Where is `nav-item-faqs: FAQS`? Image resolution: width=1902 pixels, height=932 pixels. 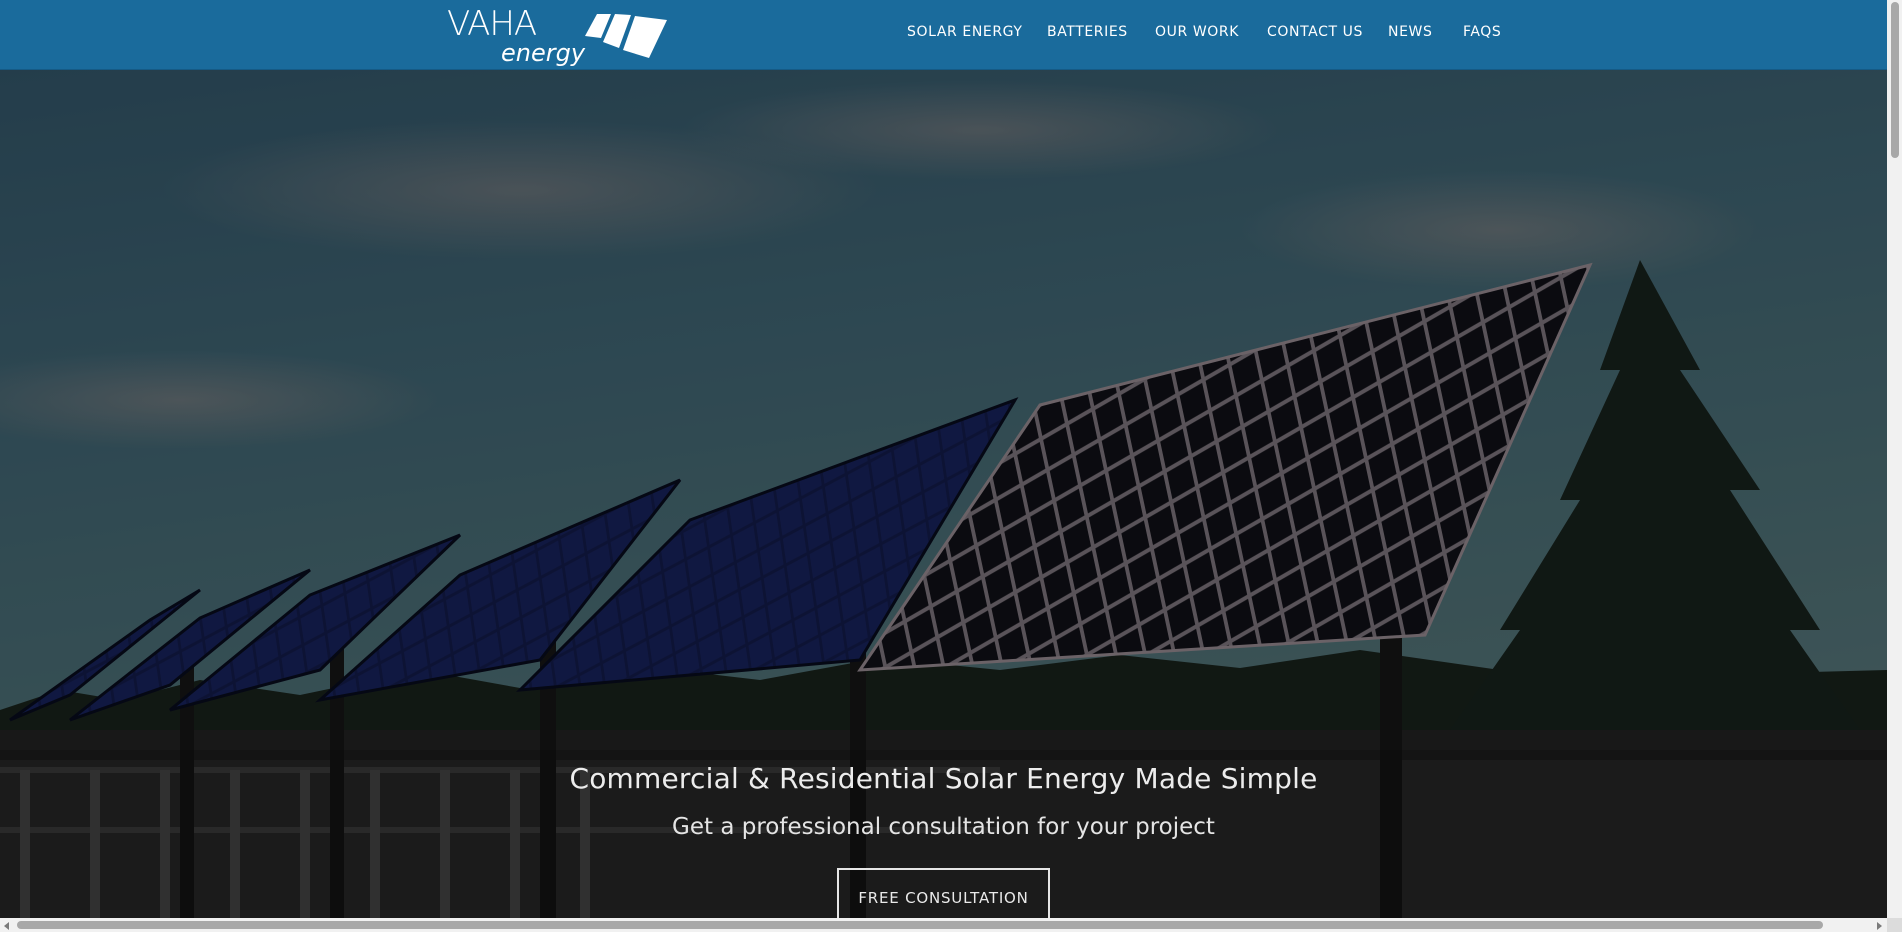
nav-item-faqs: FAQS is located at coordinates (1482, 32).